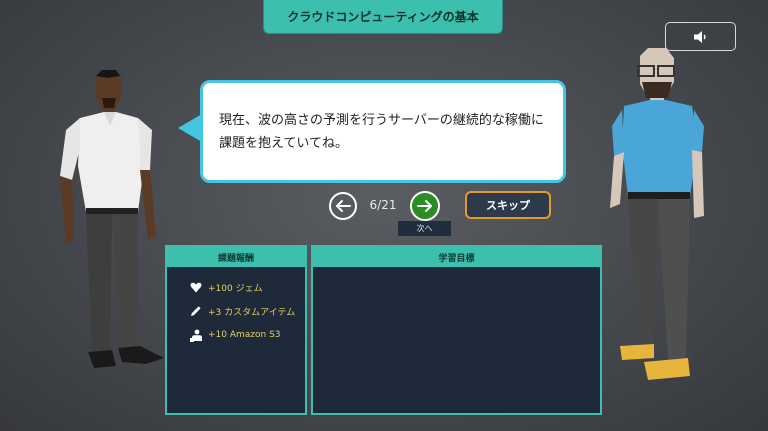  I want to click on reward-item-gems: +100 ジェム, so click(226, 287).